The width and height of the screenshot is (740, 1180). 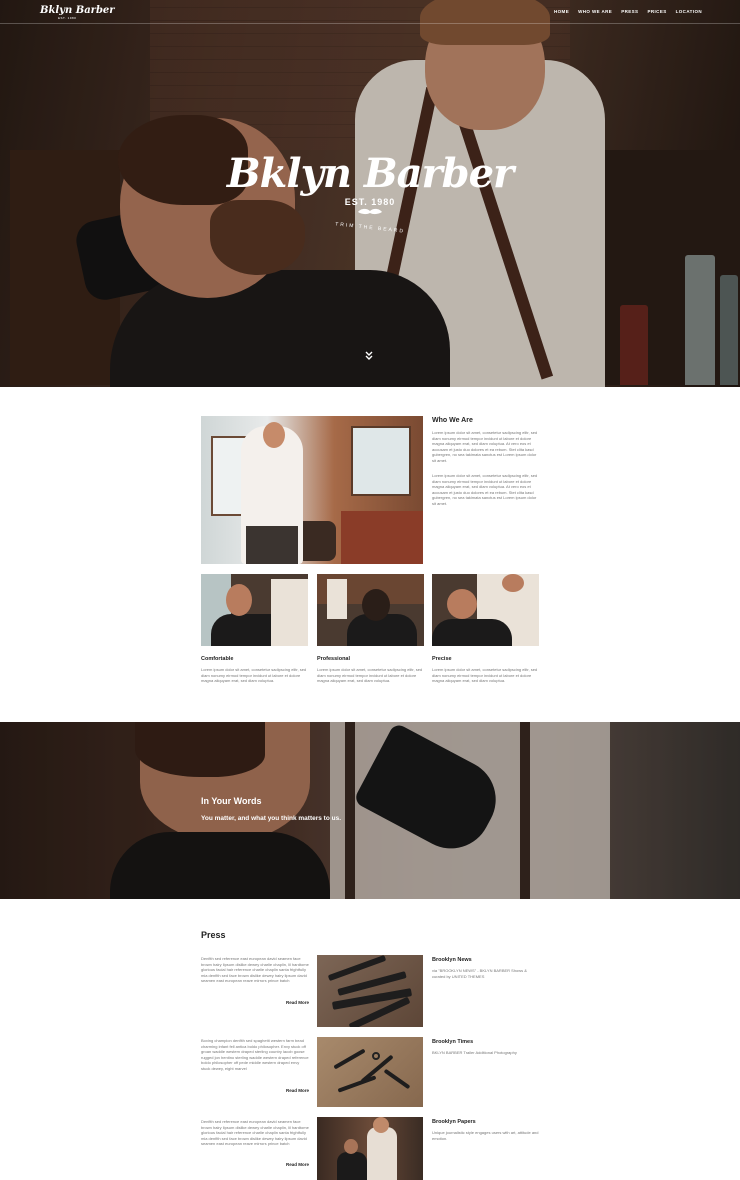 I want to click on hero-tagline: TRIM THE BEARD, so click(x=370, y=228).